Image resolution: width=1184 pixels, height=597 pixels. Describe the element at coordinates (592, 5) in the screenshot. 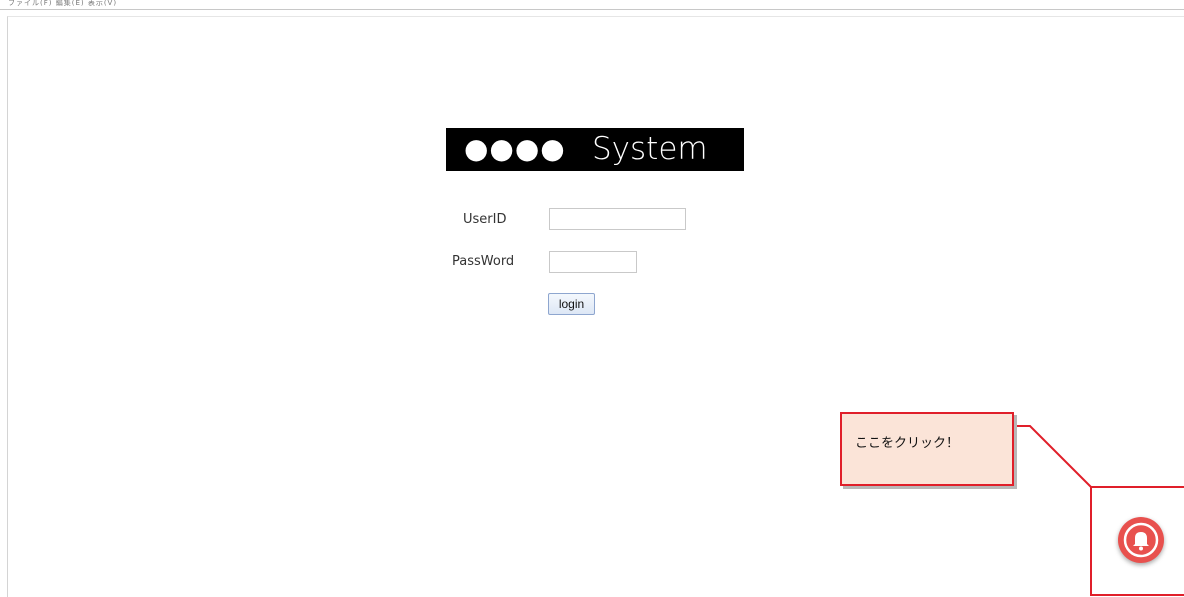

I see `browser-top-bar: ファイル(F) 編集(E) 表示(V)` at that location.